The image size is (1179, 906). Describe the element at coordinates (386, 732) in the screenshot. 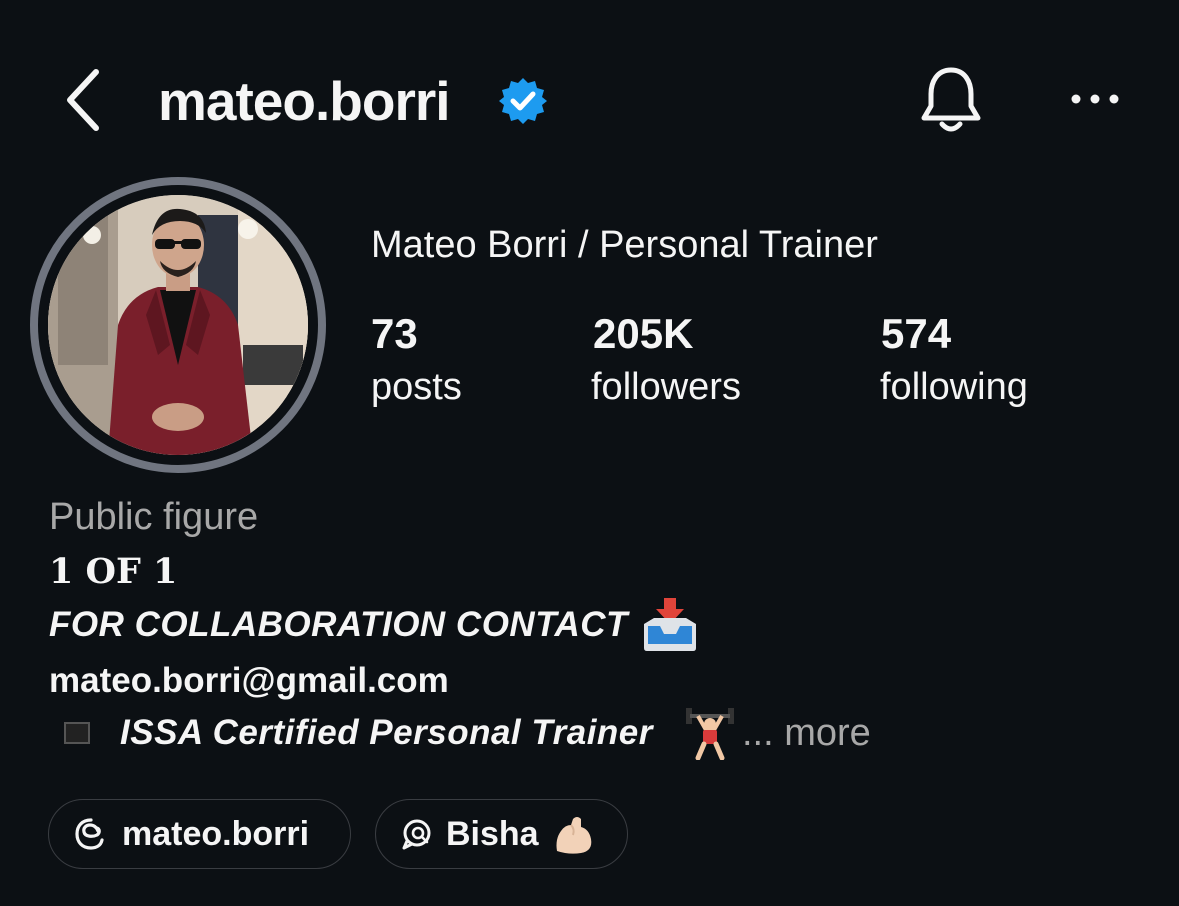

I see `bio-line-4: ISSA Certified Personal Trainer` at that location.